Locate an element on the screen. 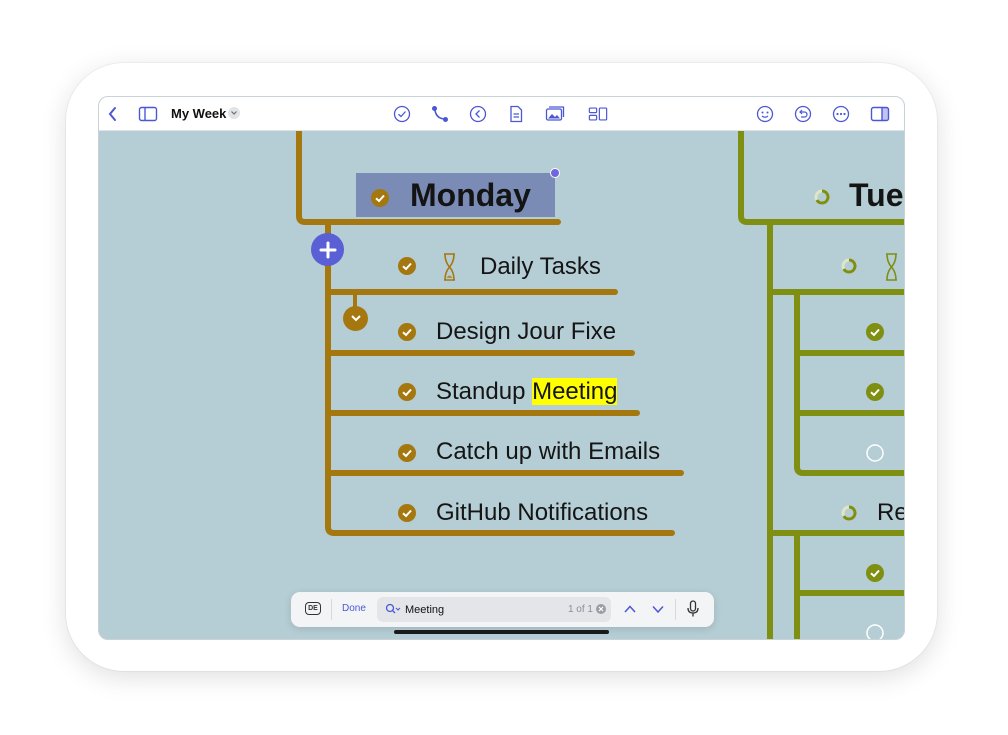 This screenshot has height=735, width=1008. task-label: Catch up with Emails is located at coordinates (548, 452).